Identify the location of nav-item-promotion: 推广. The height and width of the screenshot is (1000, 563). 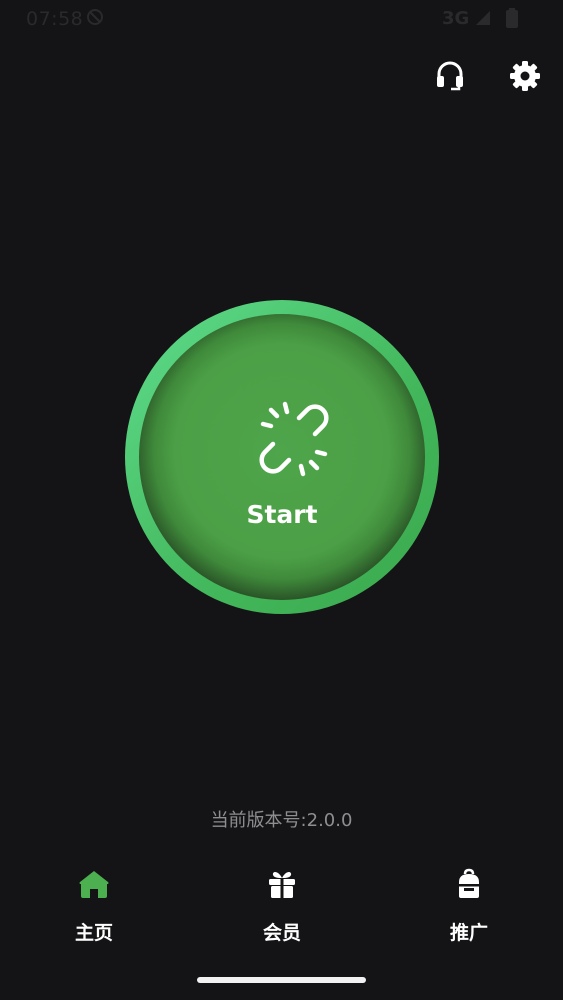
(469, 905).